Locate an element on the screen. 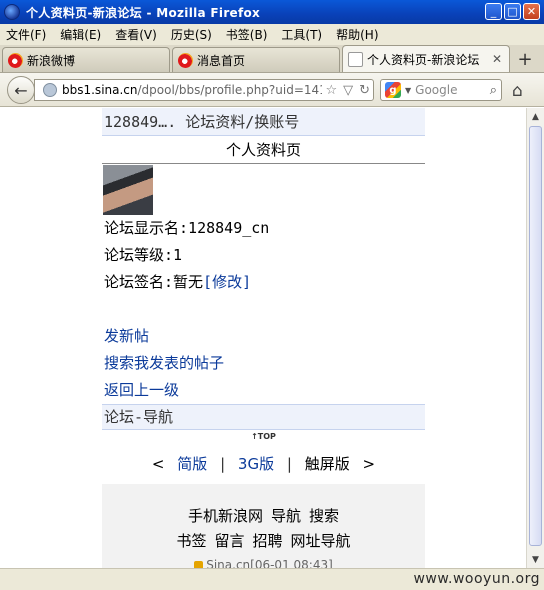 The width and height of the screenshot is (544, 590). google-icon: g is located at coordinates (393, 90).